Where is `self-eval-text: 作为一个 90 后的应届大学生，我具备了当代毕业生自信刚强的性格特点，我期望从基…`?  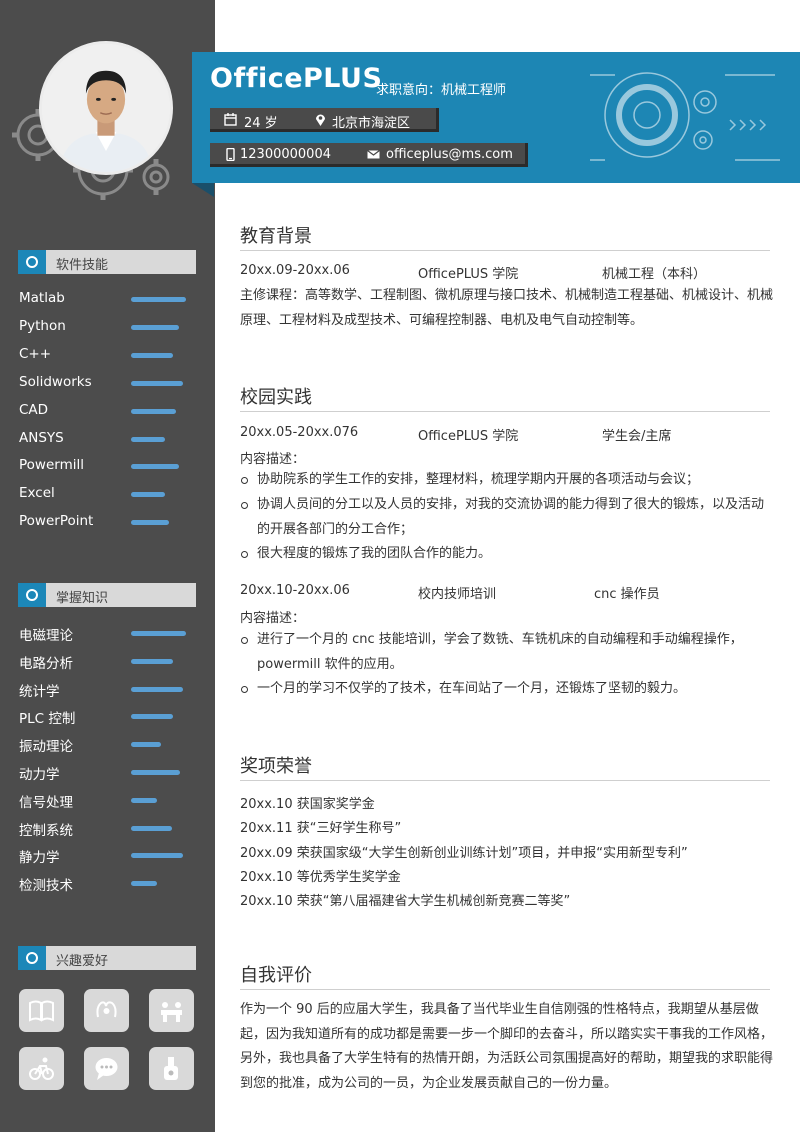 self-eval-text: 作为一个 90 后的应届大学生，我具备了当代毕业生自信刚强的性格特点，我期望从基… is located at coordinates (507, 1046).